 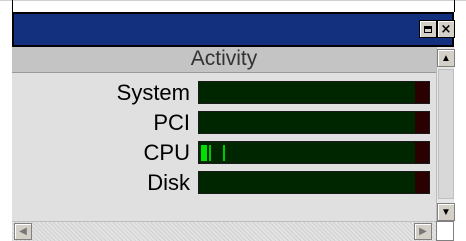 What do you see at coordinates (314, 182) in the screenshot?
I see `activity-bar-disk` at bounding box center [314, 182].